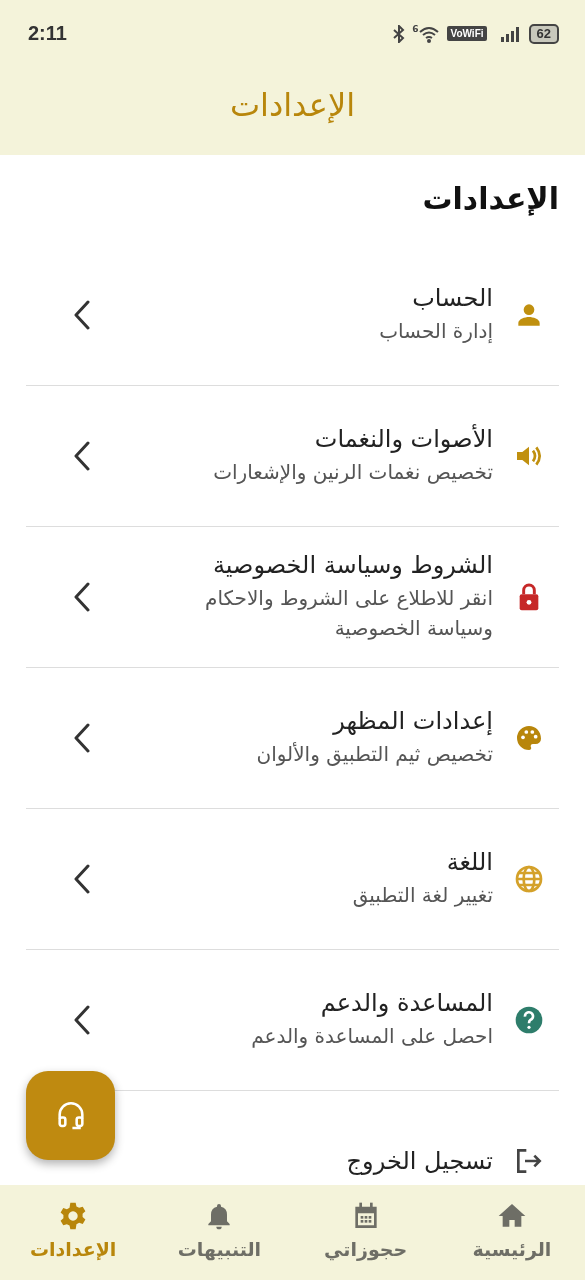  Describe the element at coordinates (348, 613) in the screenshot. I see `item-subtitle: انقر للاطلاع على الشروط والاحكام وسياسة الخصوصية` at that location.